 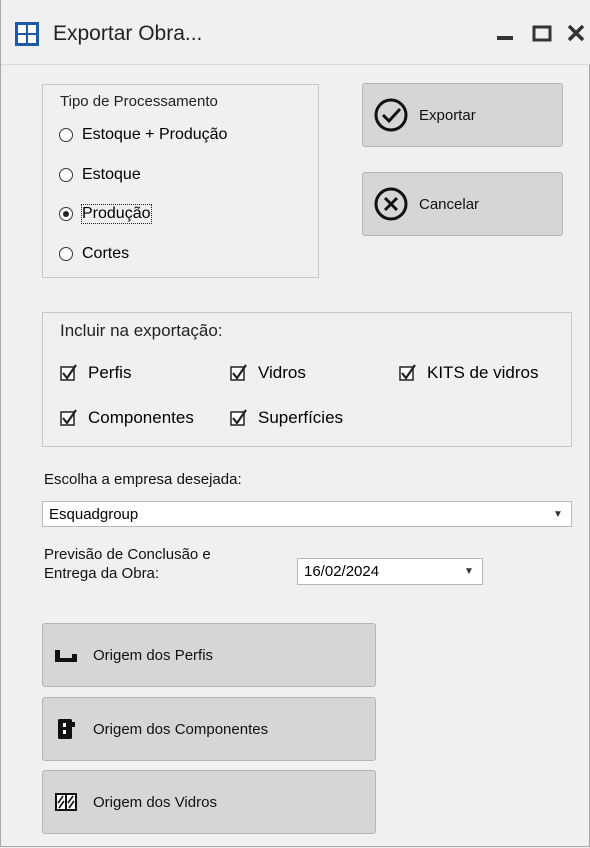 What do you see at coordinates (127, 564) in the screenshot?
I see `forecast-label: Previsão de Conclusão e Entrega da Obra:` at bounding box center [127, 564].